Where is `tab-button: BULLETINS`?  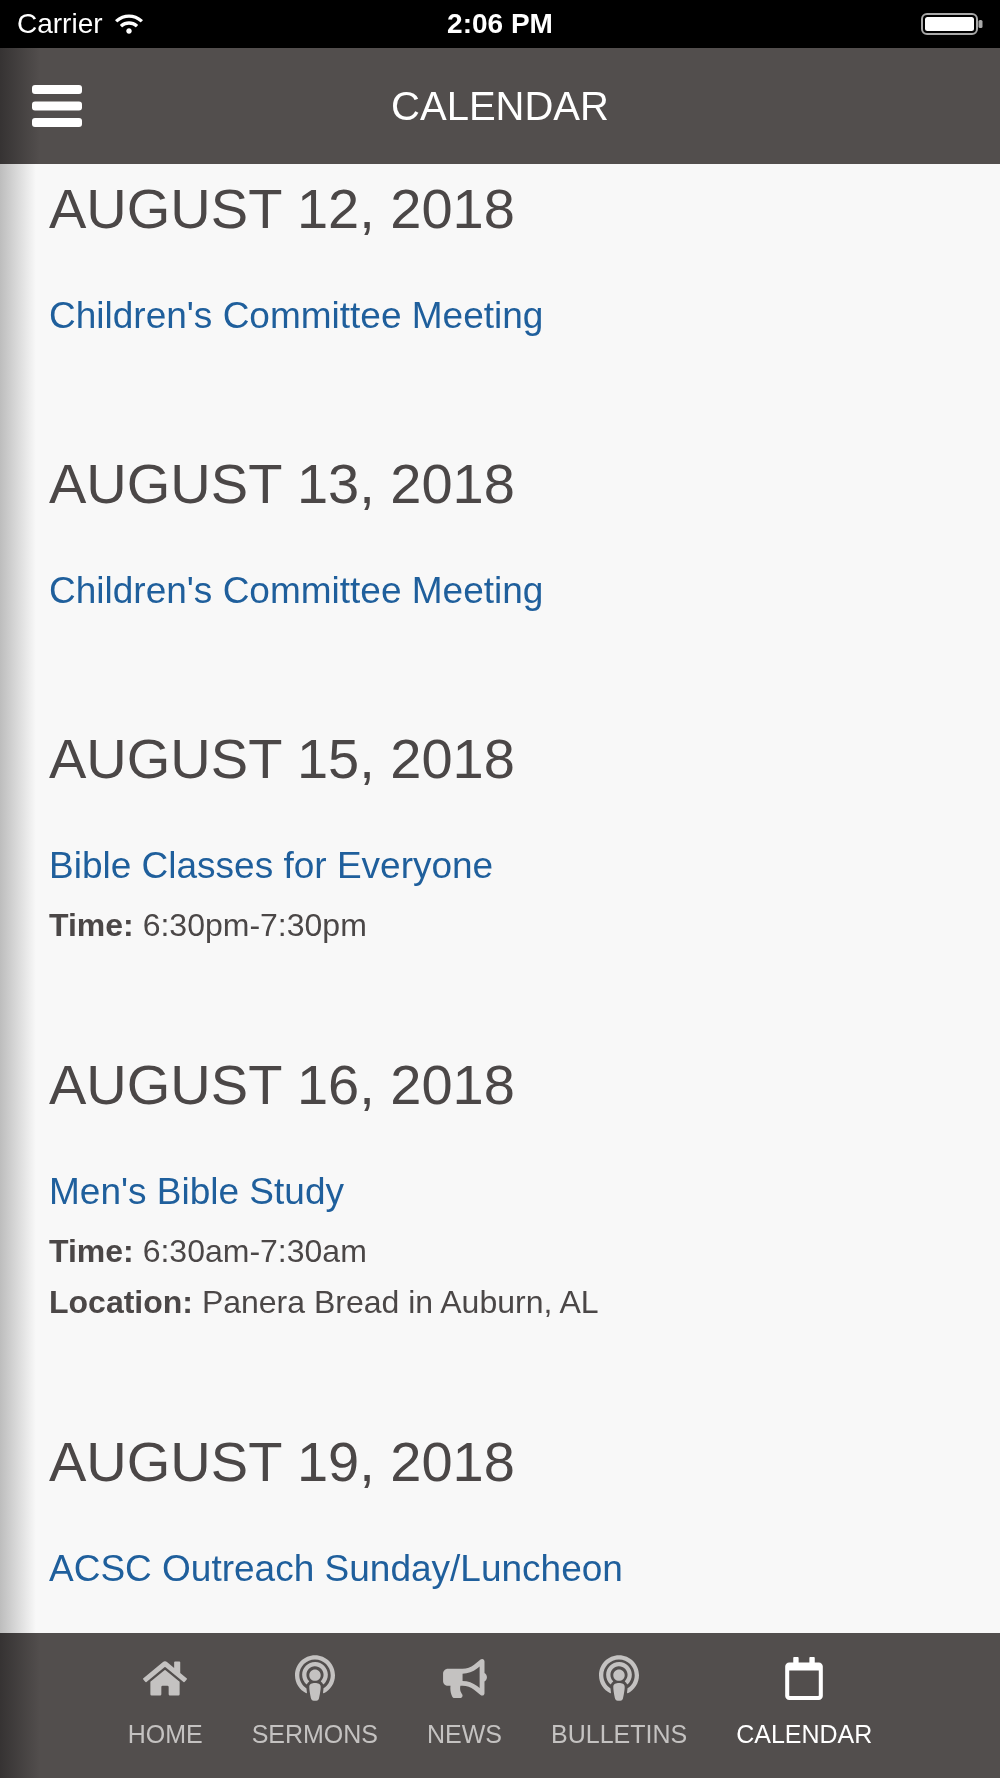 tab-button: BULLETINS is located at coordinates (619, 1702).